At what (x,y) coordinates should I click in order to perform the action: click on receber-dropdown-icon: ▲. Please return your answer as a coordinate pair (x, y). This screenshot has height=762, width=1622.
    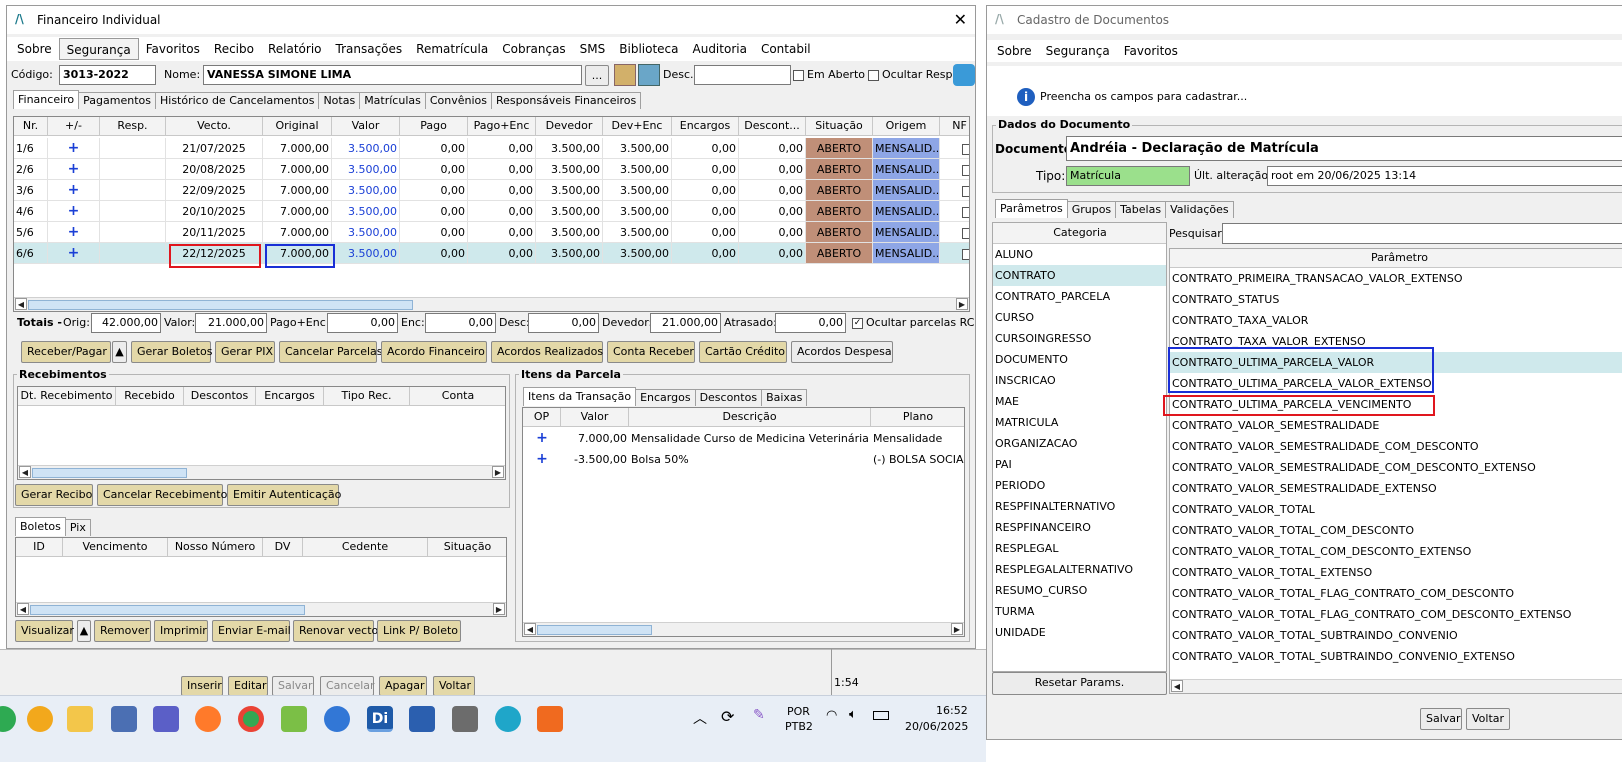
    Looking at the image, I should click on (119, 352).